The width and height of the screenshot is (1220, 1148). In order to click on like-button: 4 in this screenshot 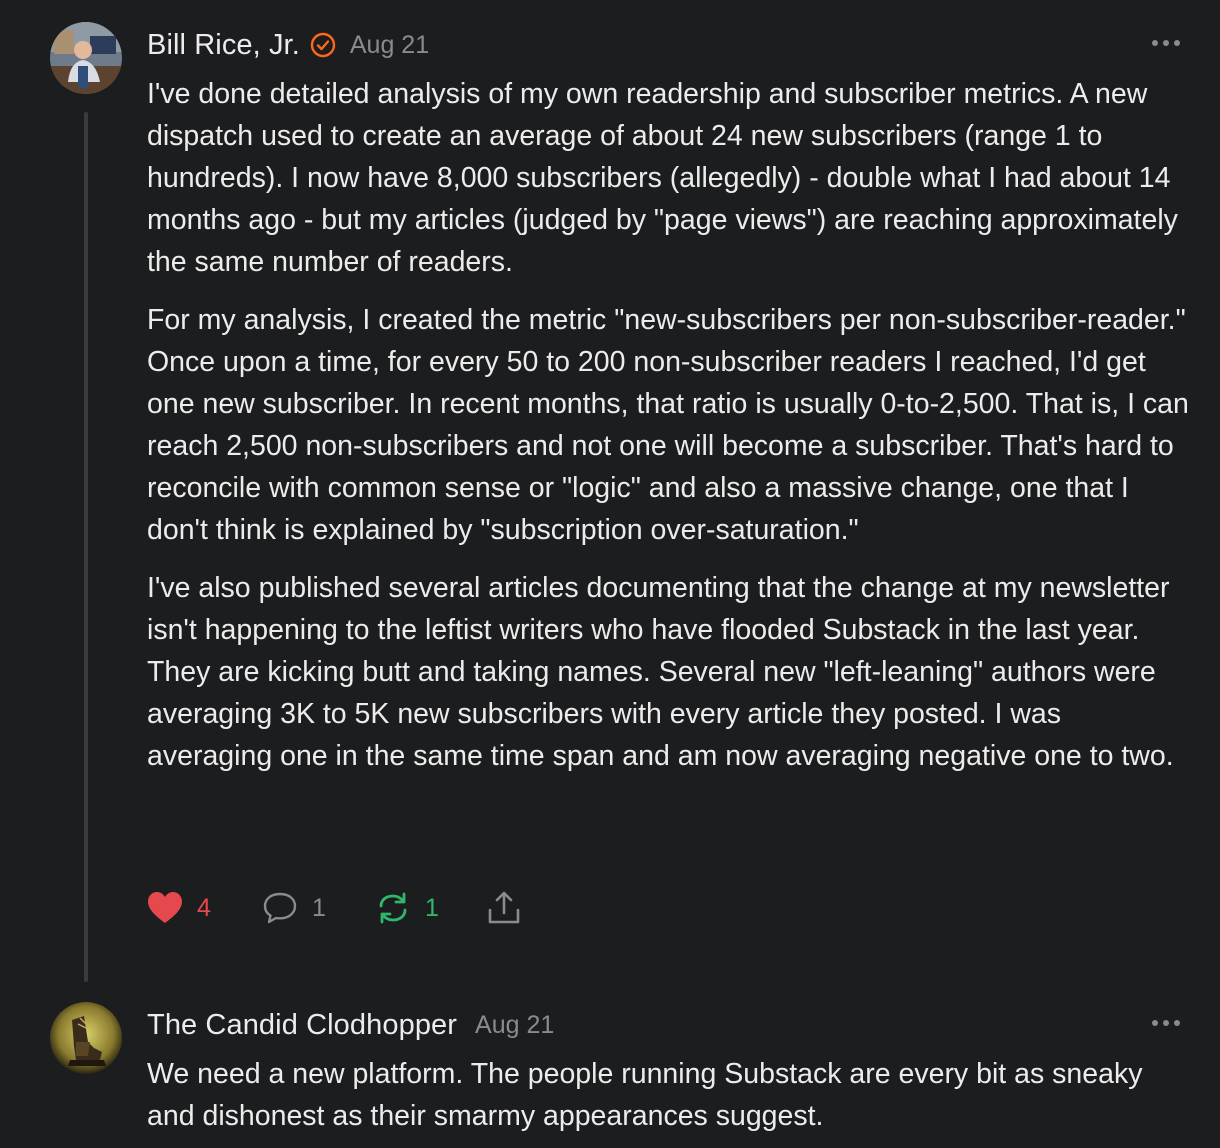, I will do `click(179, 908)`.